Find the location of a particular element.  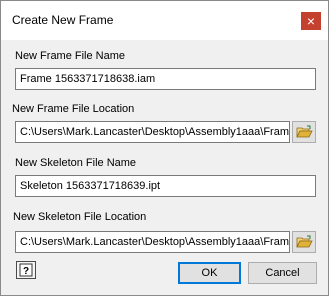

help-icon: ? is located at coordinates (26, 270).